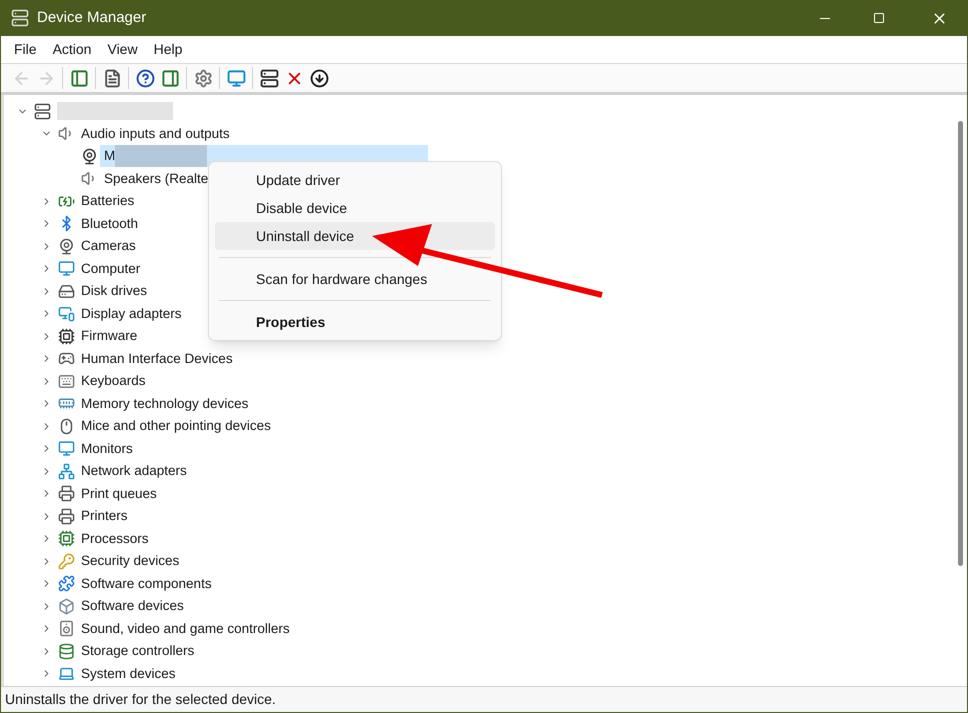  What do you see at coordinates (66, 336) in the screenshot?
I see `chip-icon` at bounding box center [66, 336].